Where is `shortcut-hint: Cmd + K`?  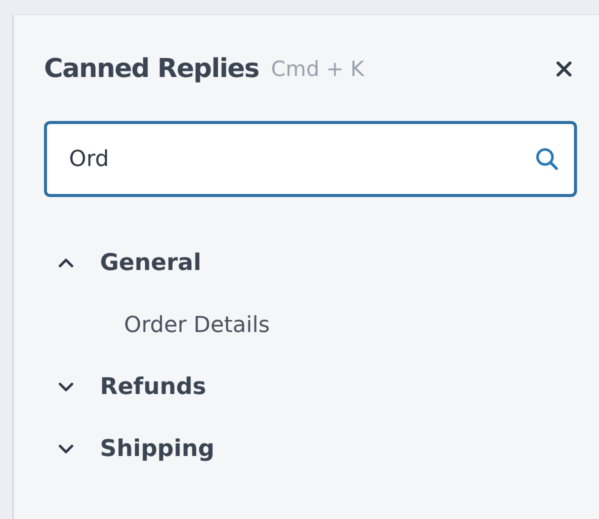
shortcut-hint: Cmd + K is located at coordinates (317, 69).